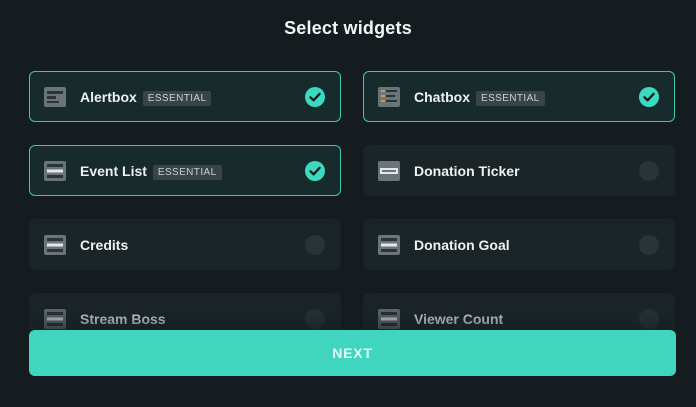 Image resolution: width=696 pixels, height=407 pixels. Describe the element at coordinates (462, 245) in the screenshot. I see `widget-label: Donation Goal` at that location.